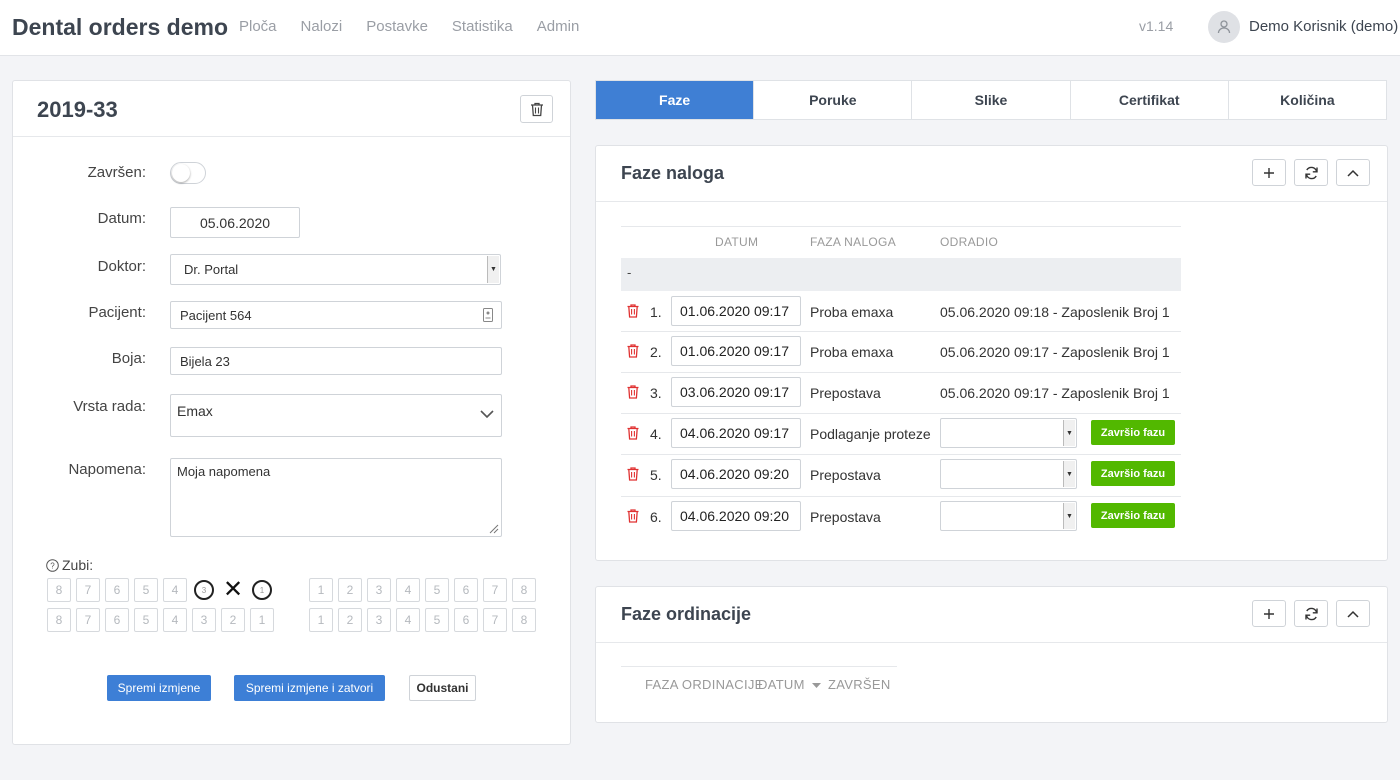 The image size is (1400, 780). What do you see at coordinates (309, 688) in the screenshot?
I see `save-and-close-button: Spremi izmjene i zatvori` at bounding box center [309, 688].